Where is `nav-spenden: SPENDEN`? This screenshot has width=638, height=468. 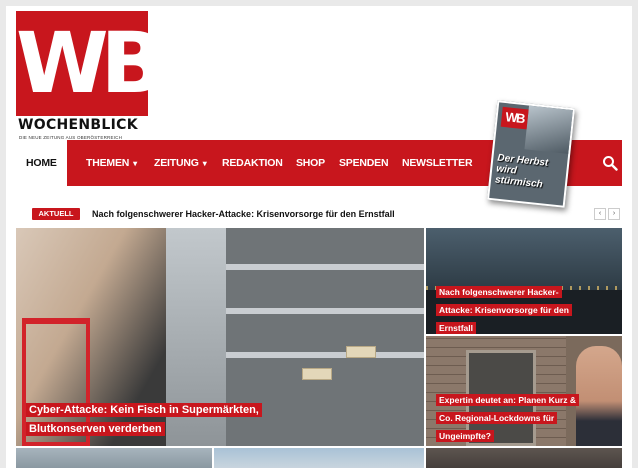 nav-spenden: SPENDEN is located at coordinates (364, 163).